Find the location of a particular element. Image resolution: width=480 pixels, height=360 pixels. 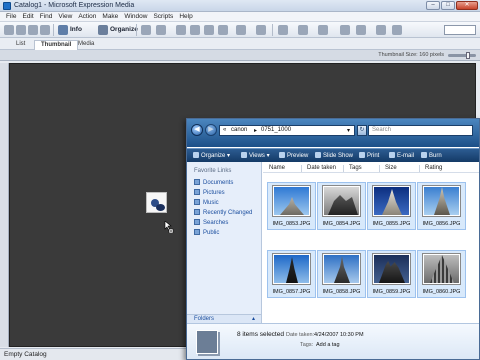

breadcrumb-folder: 0751_1000 is located at coordinates (276, 130).